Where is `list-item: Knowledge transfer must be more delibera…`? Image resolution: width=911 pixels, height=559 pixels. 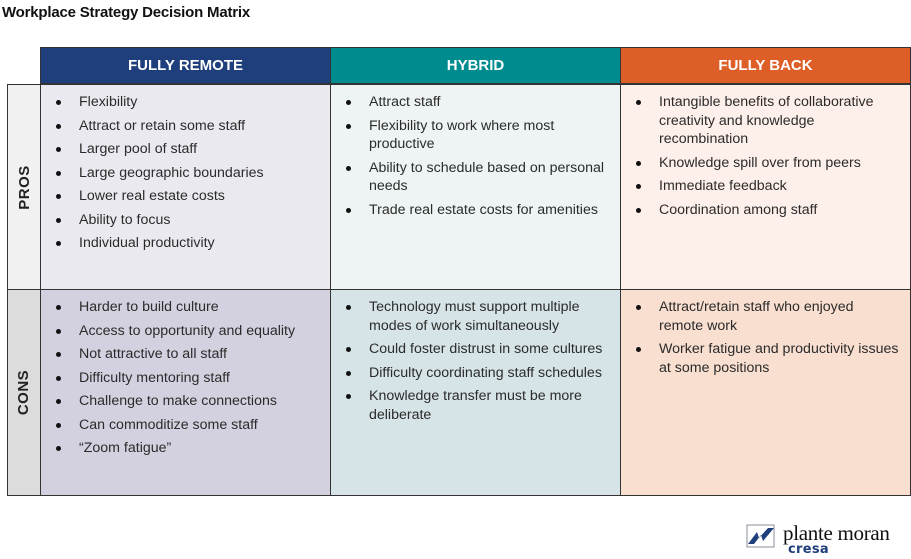 list-item: Knowledge transfer must be more delibera… is located at coordinates (476, 405).